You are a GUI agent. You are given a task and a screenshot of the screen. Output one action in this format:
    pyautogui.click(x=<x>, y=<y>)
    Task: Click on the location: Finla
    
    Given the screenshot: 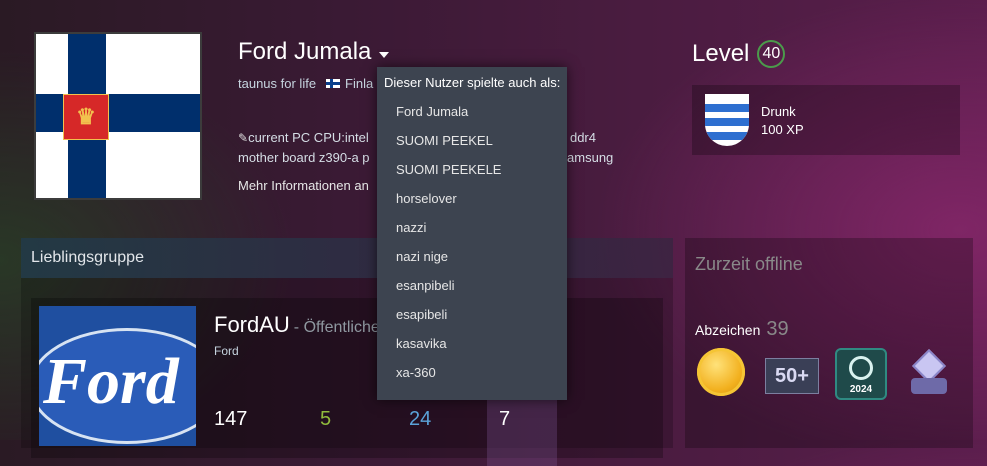 What is the action you would take?
    pyautogui.click(x=359, y=83)
    